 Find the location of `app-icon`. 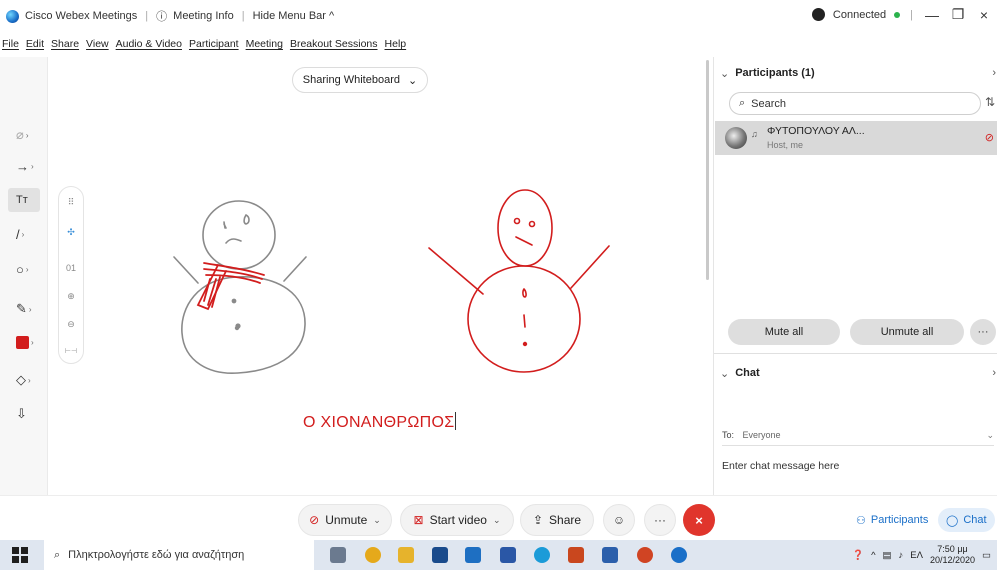

app-icon is located at coordinates (576, 555).